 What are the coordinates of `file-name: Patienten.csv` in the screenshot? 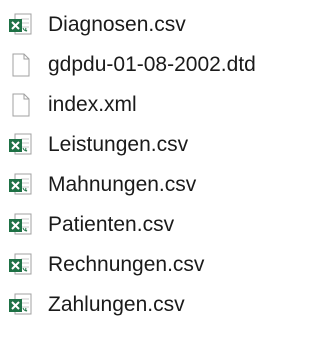 It's located at (111, 224).